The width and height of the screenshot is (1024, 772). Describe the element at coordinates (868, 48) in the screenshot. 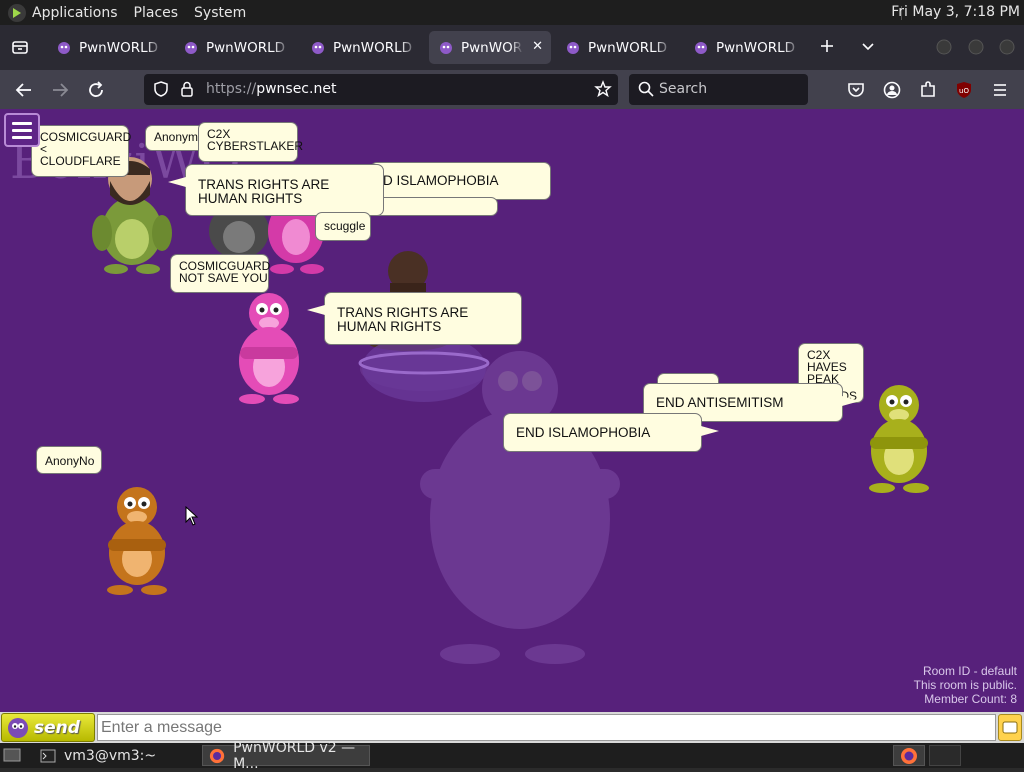

I see `list-tabs-chevron-down-icon` at that location.